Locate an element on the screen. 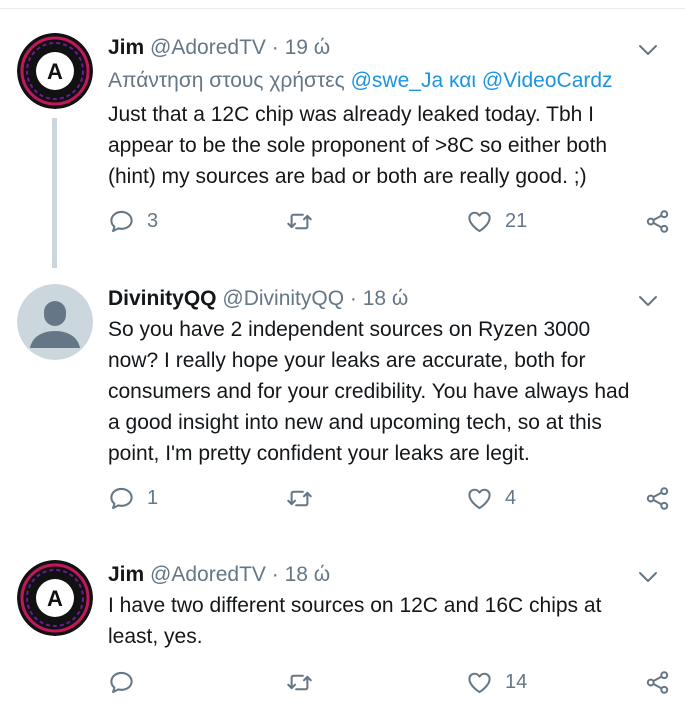 This screenshot has width=685, height=720. like-count: 14 is located at coordinates (516, 681).